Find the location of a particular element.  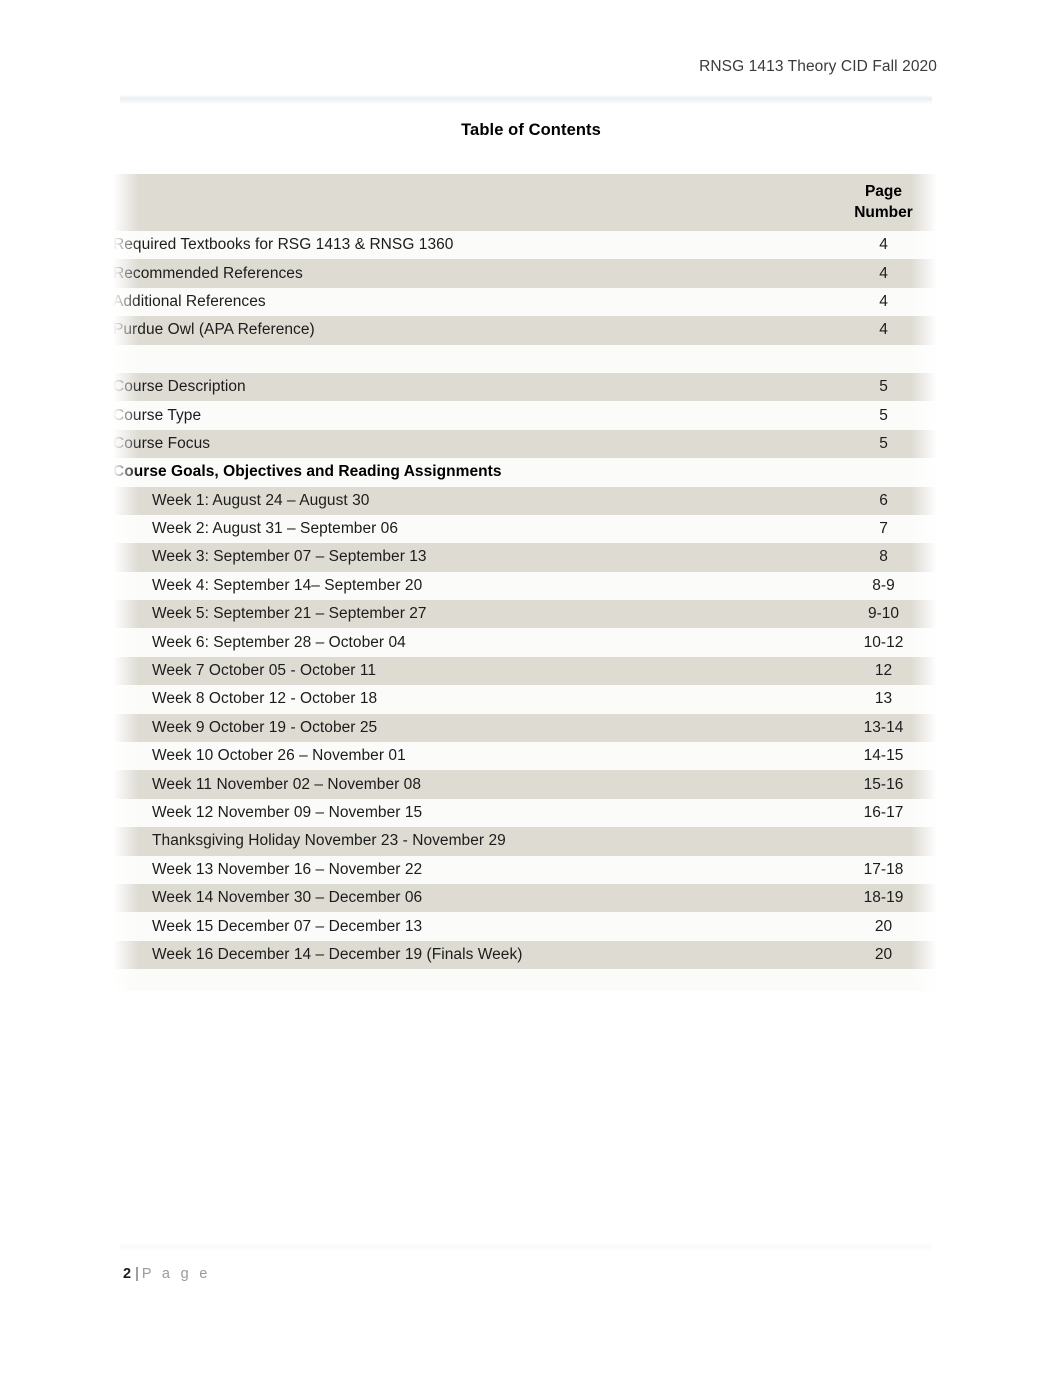

toc-entry-label: Week 2: August 31 – September 06 is located at coordinates (471, 529).